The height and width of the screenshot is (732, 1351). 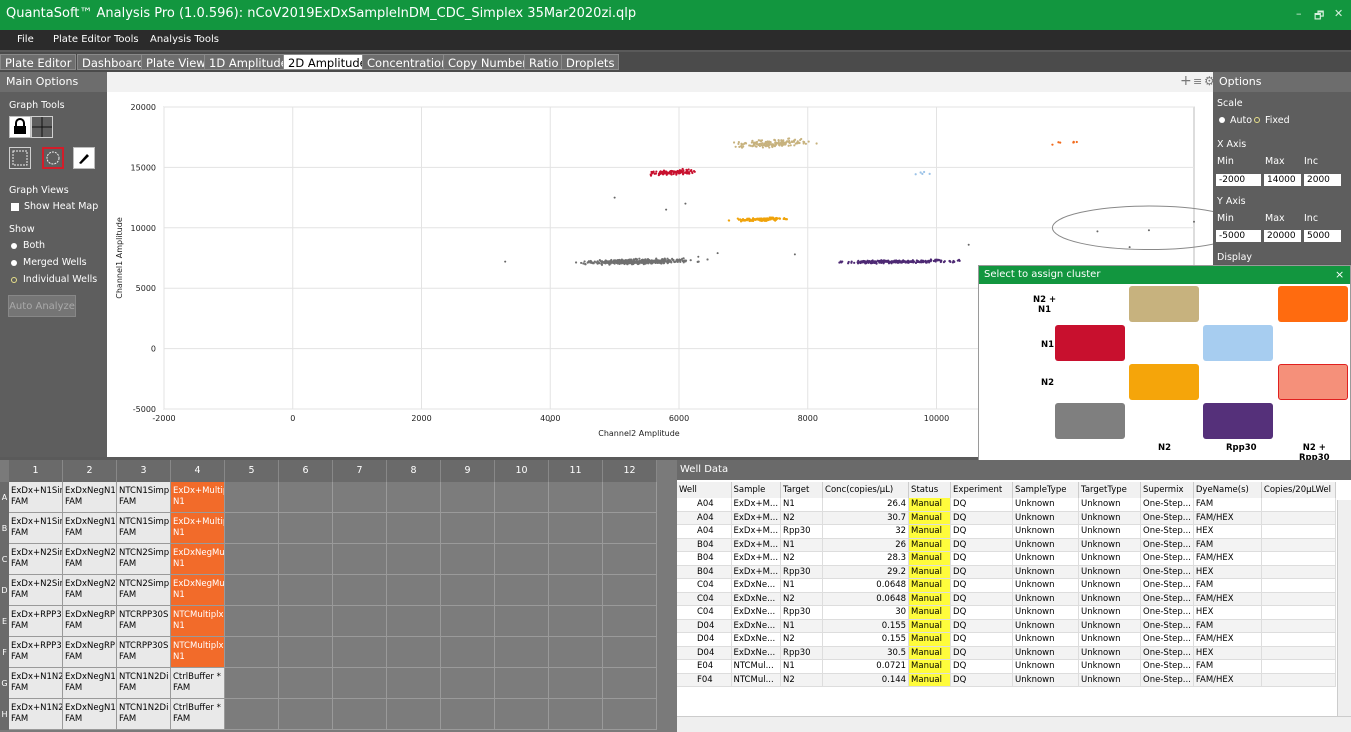 I want to click on radio-individual-wells, so click(x=14, y=280).